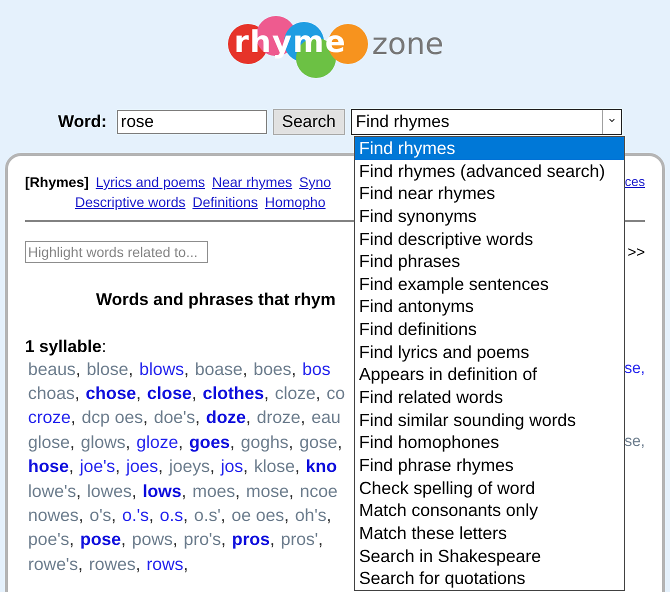 This screenshot has width=670, height=592. What do you see at coordinates (165, 564) in the screenshot?
I see `rhyme-word: rows` at bounding box center [165, 564].